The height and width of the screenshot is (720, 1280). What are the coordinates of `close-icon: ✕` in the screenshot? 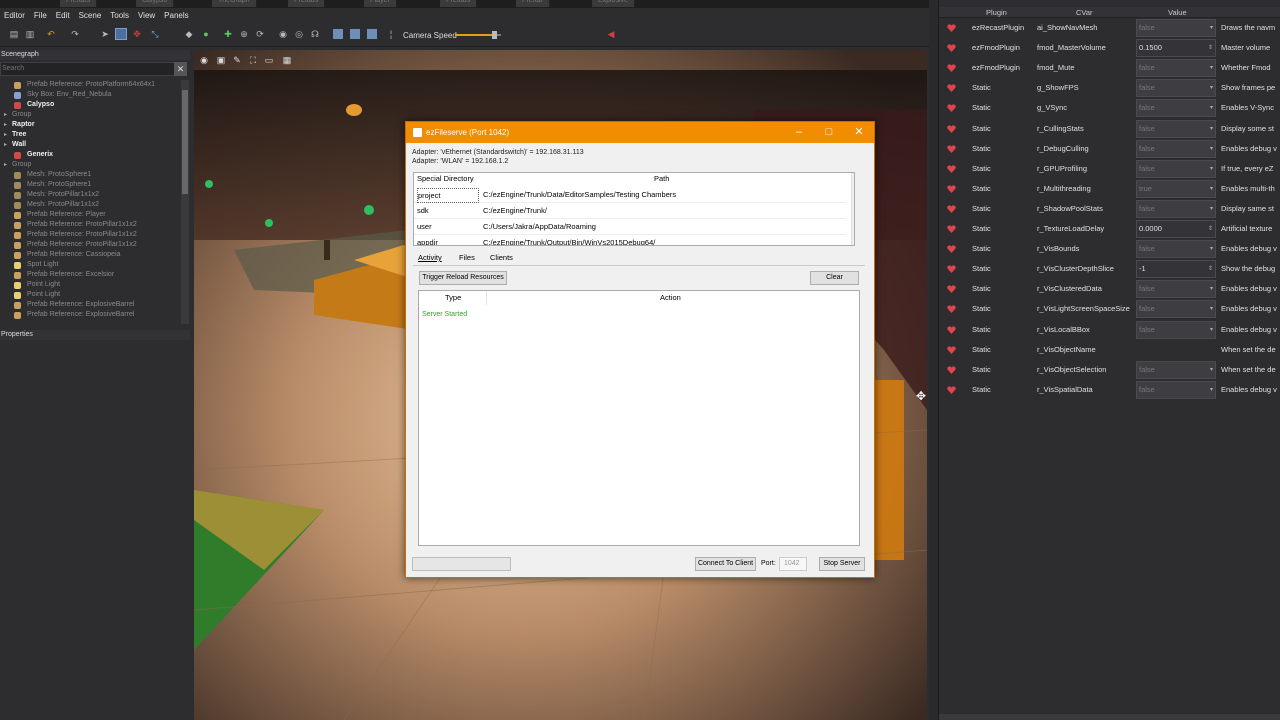 It's located at (859, 132).